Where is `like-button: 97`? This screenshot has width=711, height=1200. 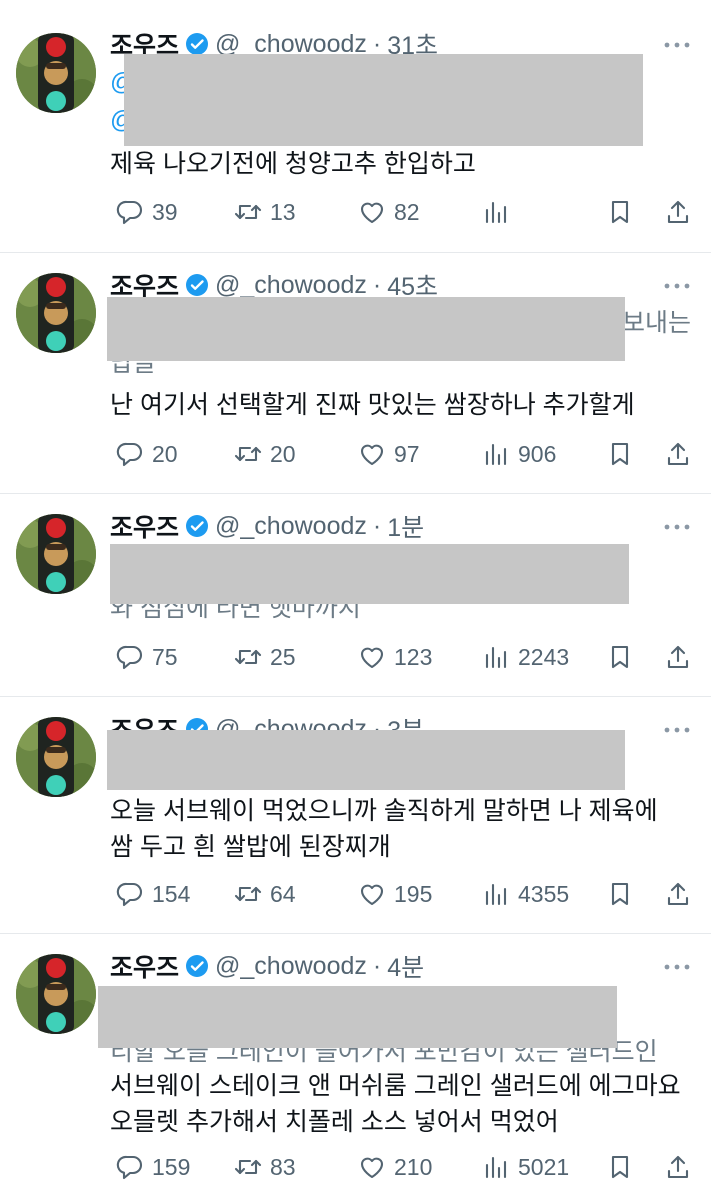 like-button: 97 is located at coordinates (389, 454).